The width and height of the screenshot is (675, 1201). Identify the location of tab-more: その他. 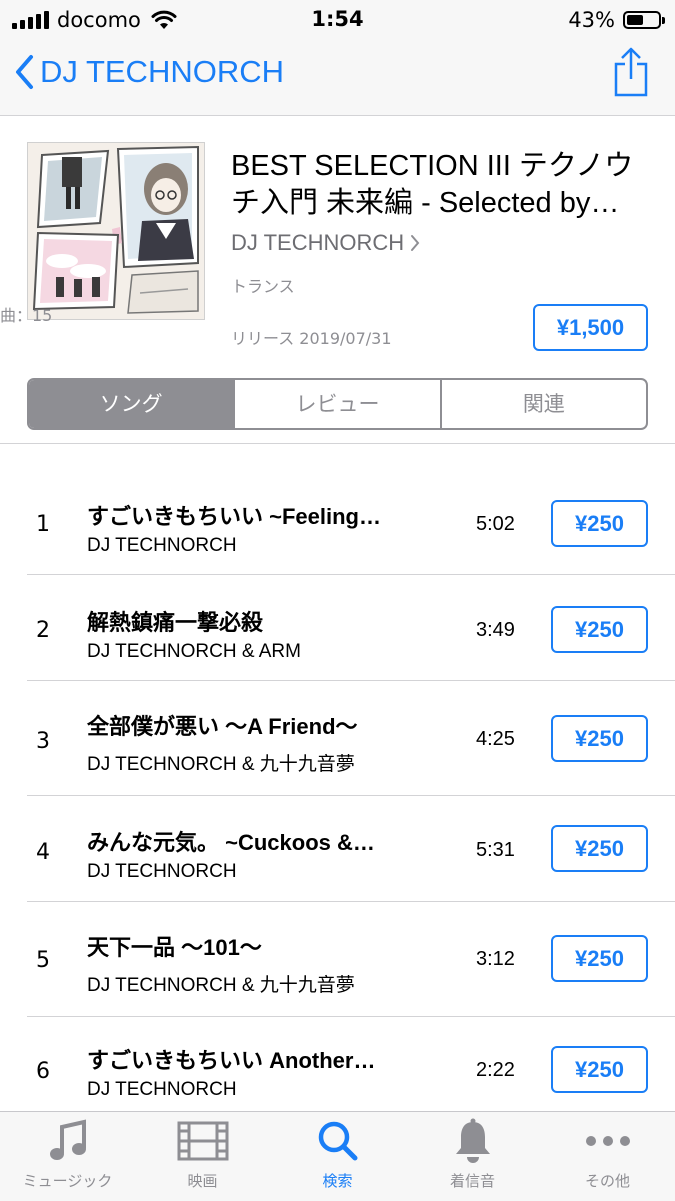
(607, 1156).